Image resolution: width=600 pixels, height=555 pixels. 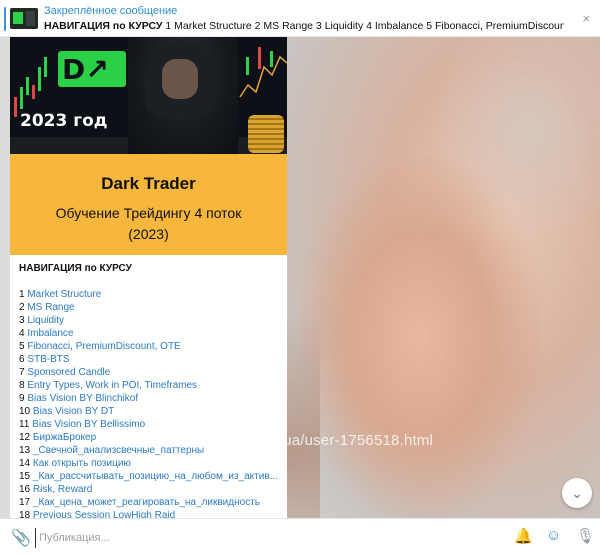 I want to click on nav-list-item: 14 Как открыть позицию, so click(x=150, y=463).